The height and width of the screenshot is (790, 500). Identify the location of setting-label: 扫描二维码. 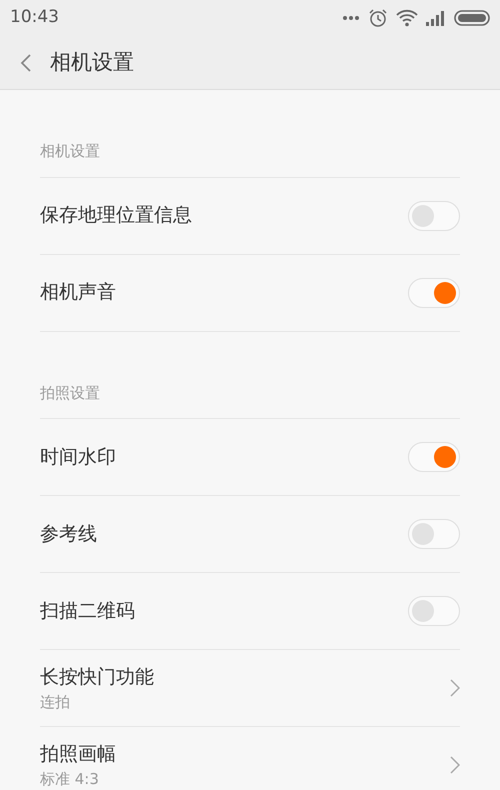
(87, 611).